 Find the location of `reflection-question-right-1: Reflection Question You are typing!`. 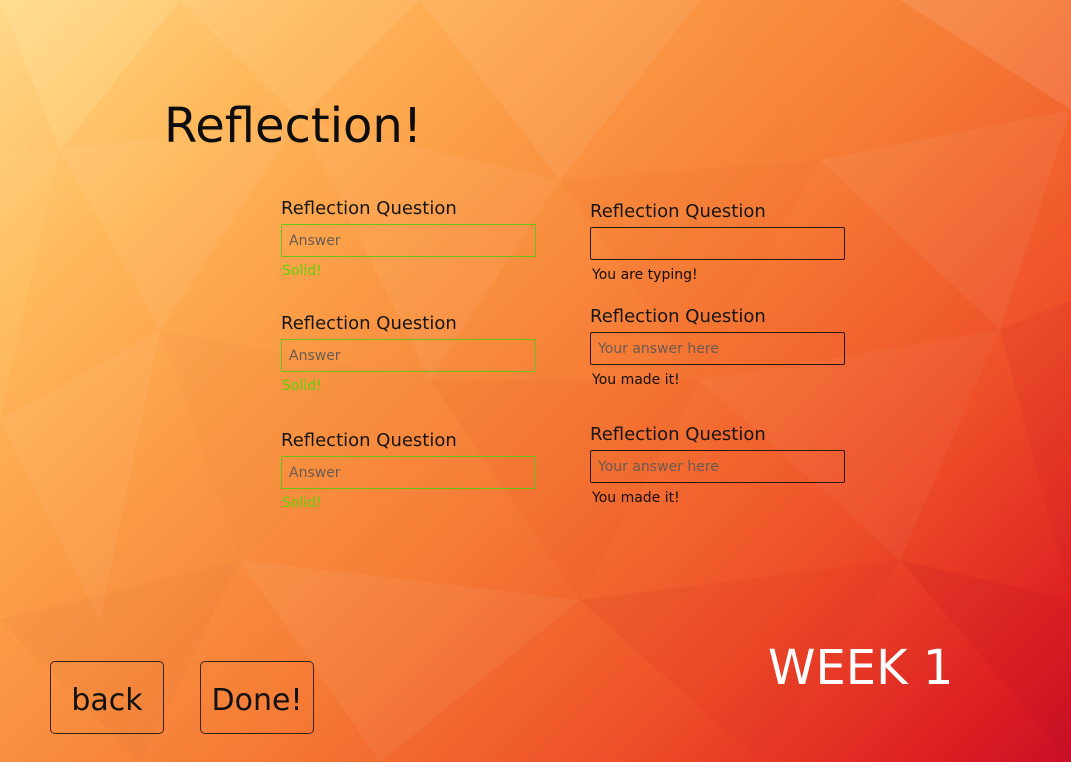

reflection-question-right-1: Reflection Question You are typing! is located at coordinates (718, 242).